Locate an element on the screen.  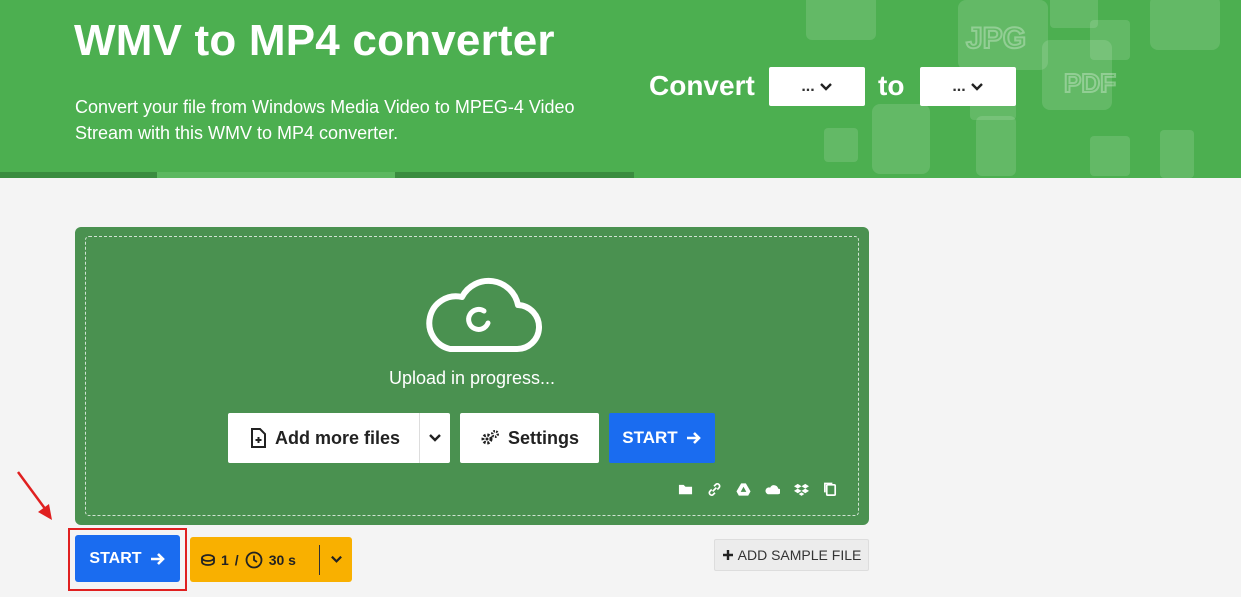
upload-source-icons is located at coordinates (758, 489).